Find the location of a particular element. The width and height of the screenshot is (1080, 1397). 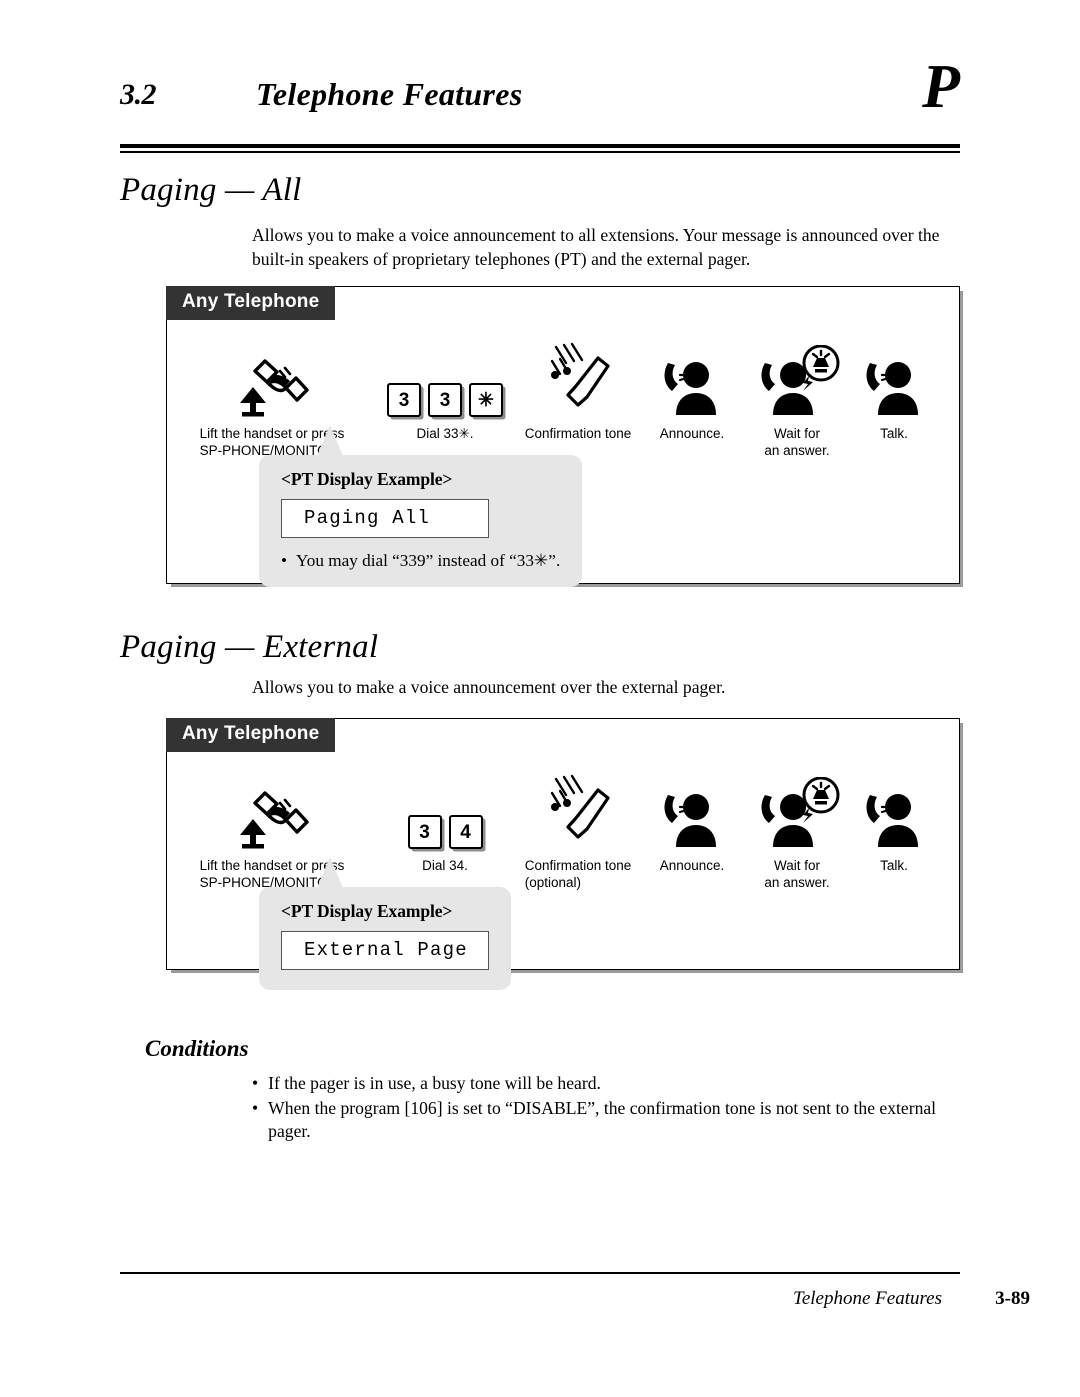

step-dial: 3 3 ✳ Dial 33✳. is located at coordinates (445, 390).